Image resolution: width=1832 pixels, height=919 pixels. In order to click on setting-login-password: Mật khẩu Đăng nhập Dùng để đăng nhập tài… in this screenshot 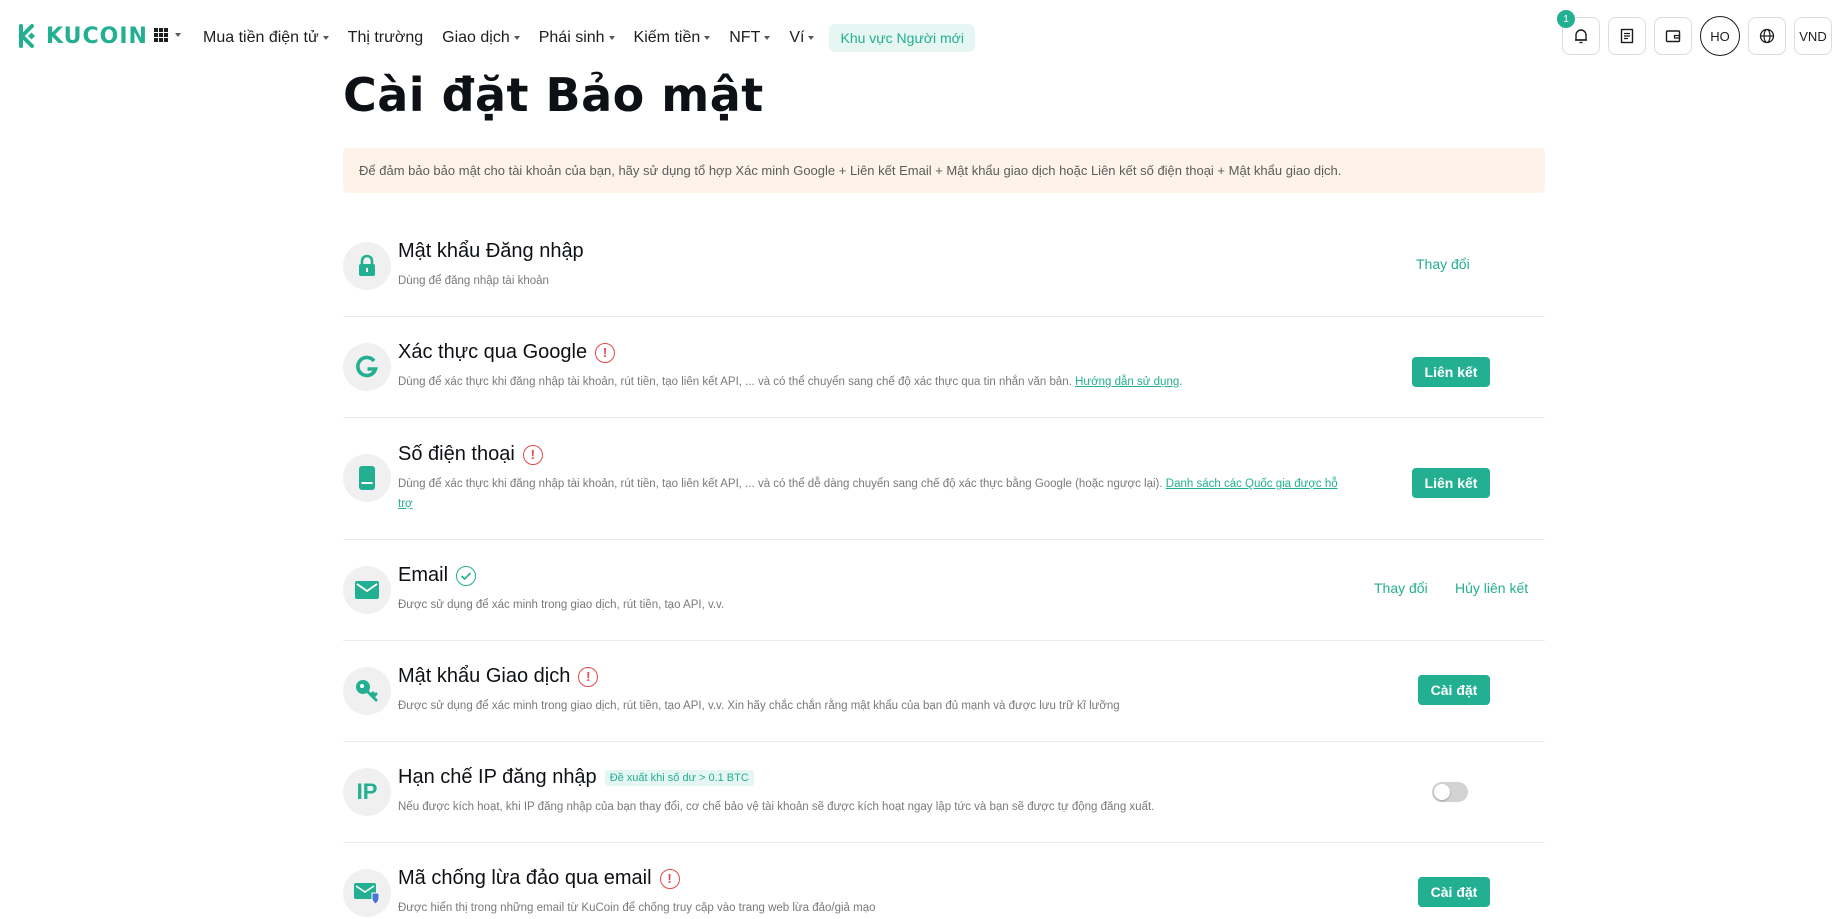, I will do `click(944, 274)`.